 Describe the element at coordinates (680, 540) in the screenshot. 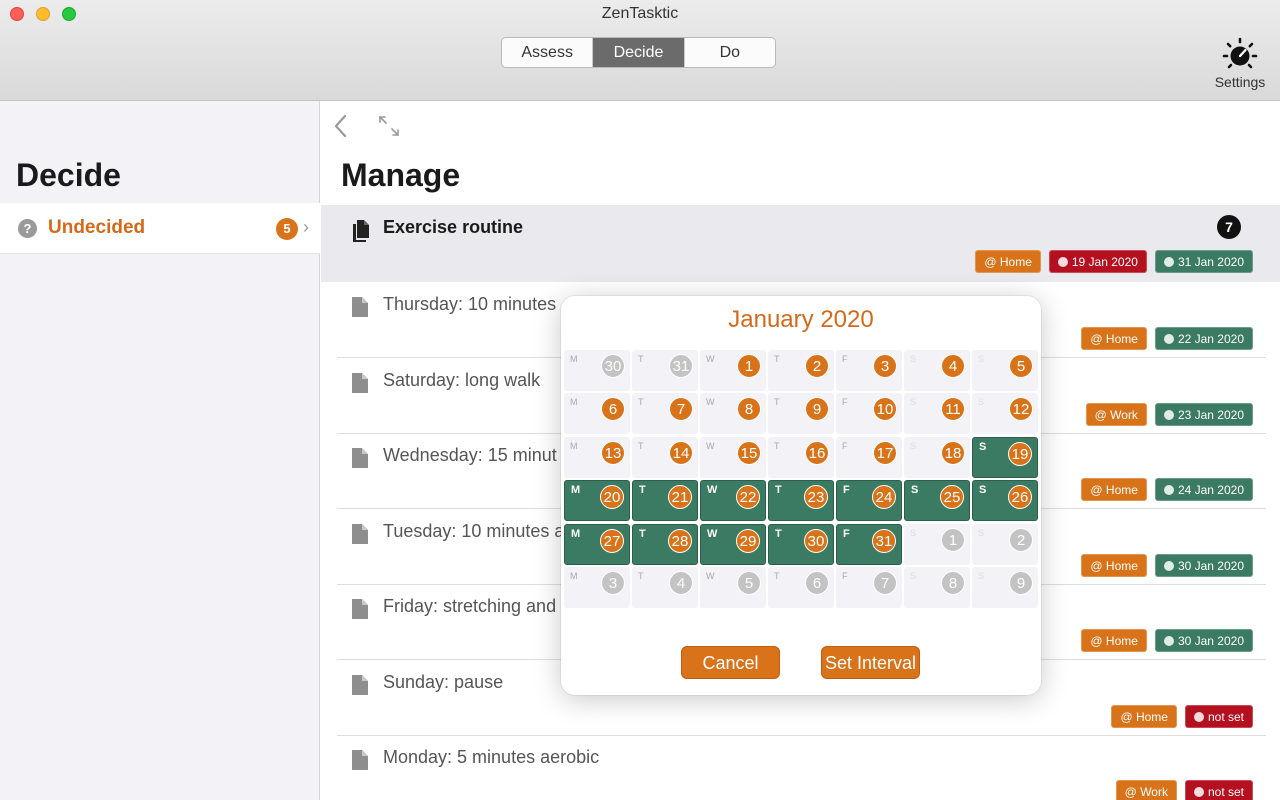

I see `day-number: 28` at that location.